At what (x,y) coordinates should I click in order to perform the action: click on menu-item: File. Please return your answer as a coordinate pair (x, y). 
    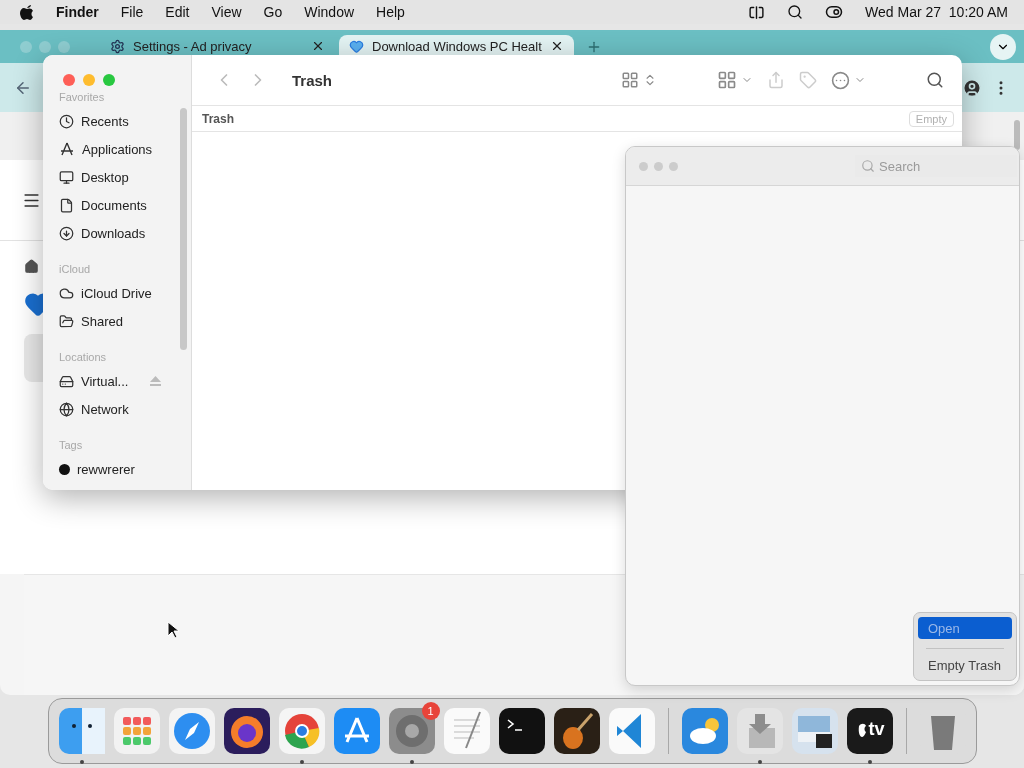
    Looking at the image, I should click on (132, 12).